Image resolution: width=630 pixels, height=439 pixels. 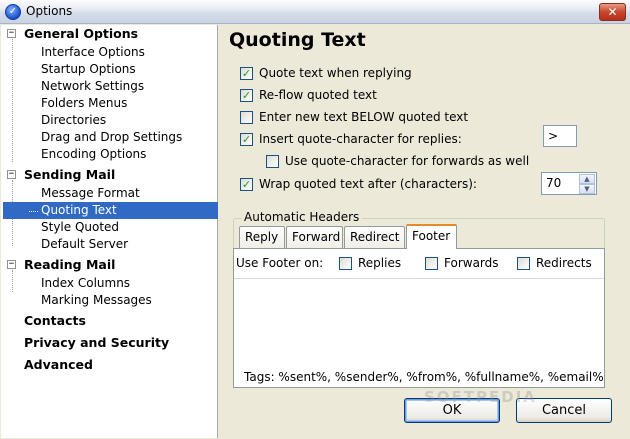 I want to click on tree-group-sending-mail: Sending Mail, so click(x=69, y=174).